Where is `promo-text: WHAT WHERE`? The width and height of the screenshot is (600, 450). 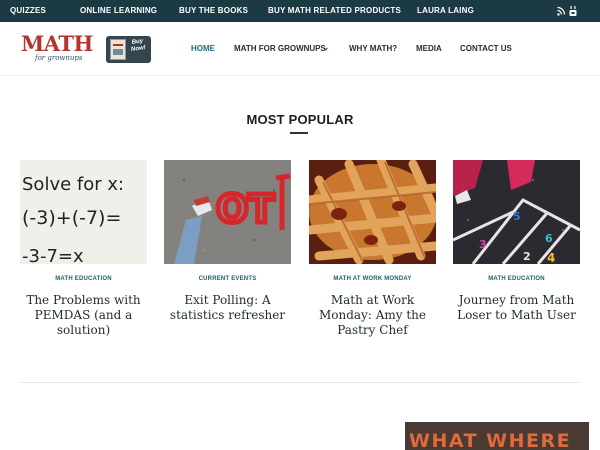 promo-text: WHAT WHERE is located at coordinates (490, 440).